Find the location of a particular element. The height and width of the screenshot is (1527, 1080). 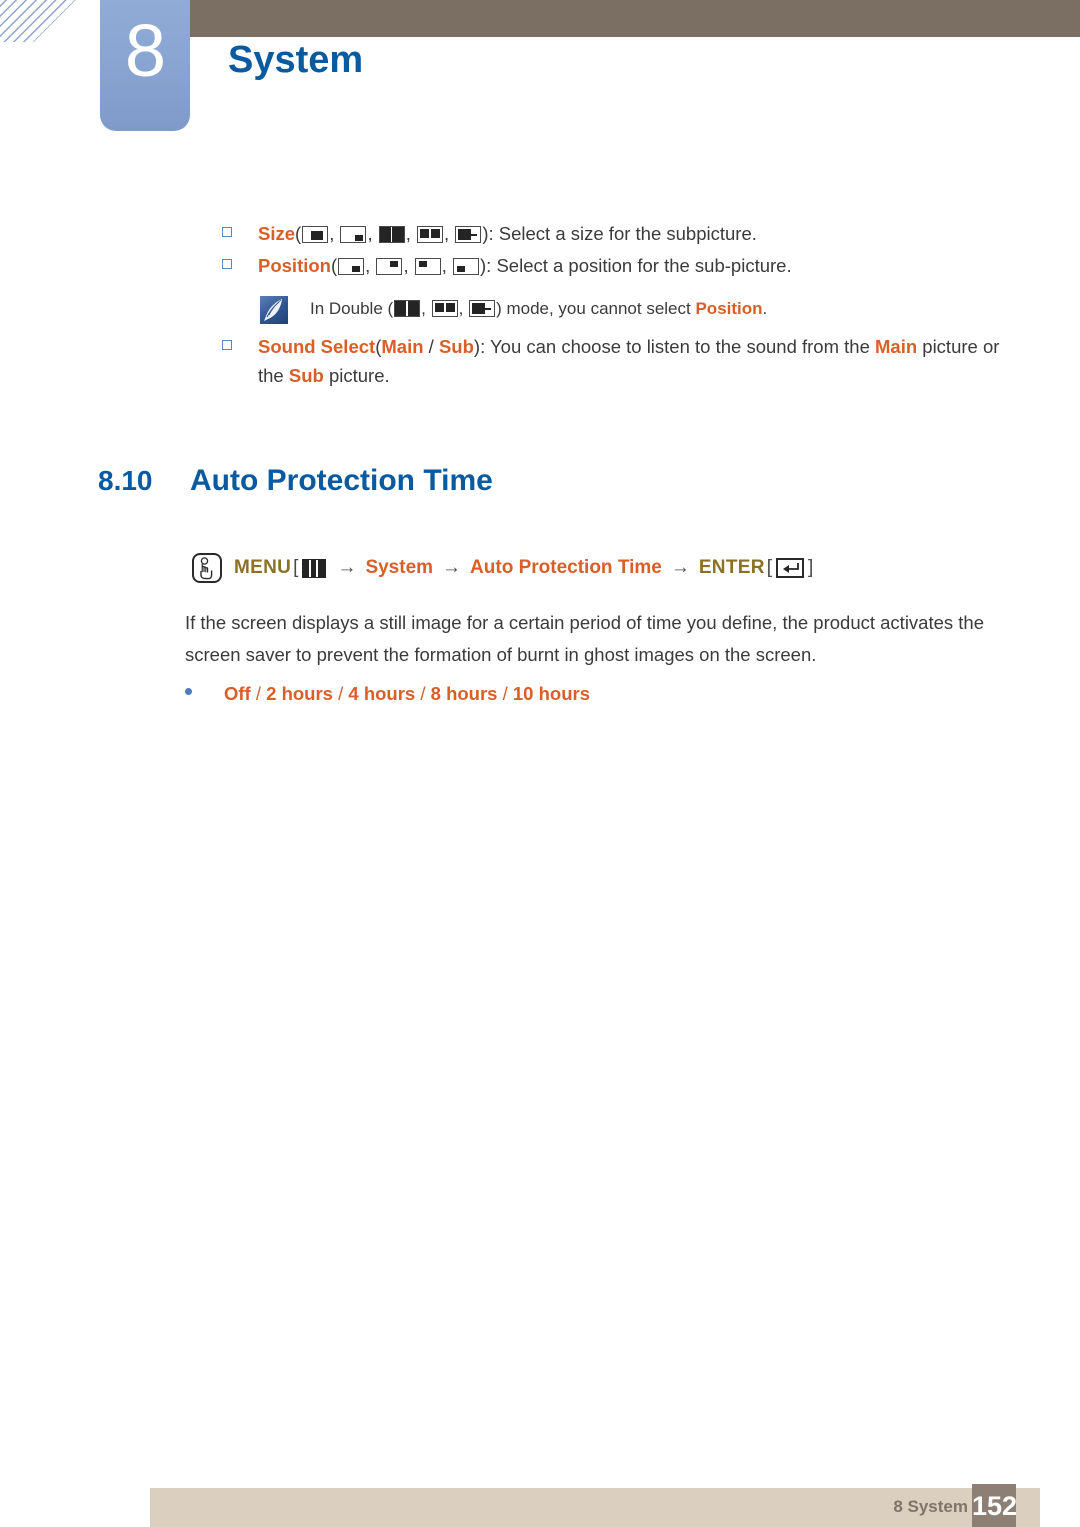

bracket-open: [ is located at coordinates (296, 567).